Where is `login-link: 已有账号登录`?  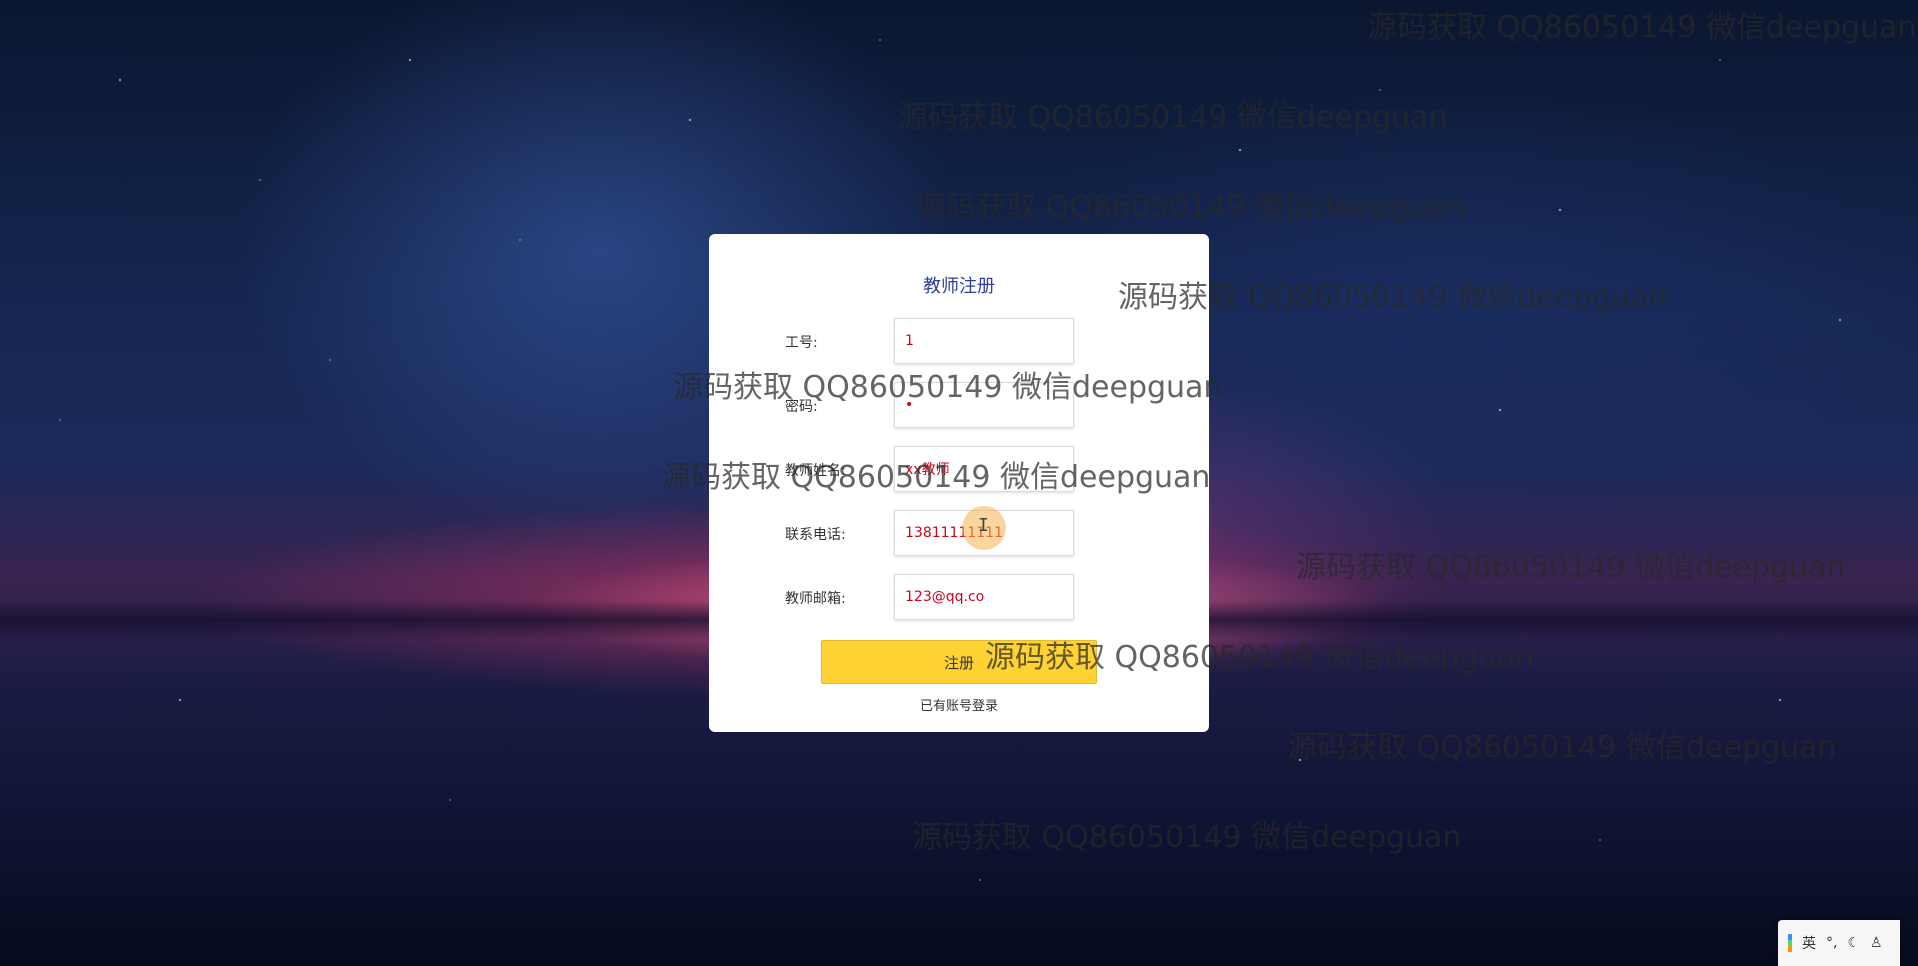 login-link: 已有账号登录 is located at coordinates (959, 704).